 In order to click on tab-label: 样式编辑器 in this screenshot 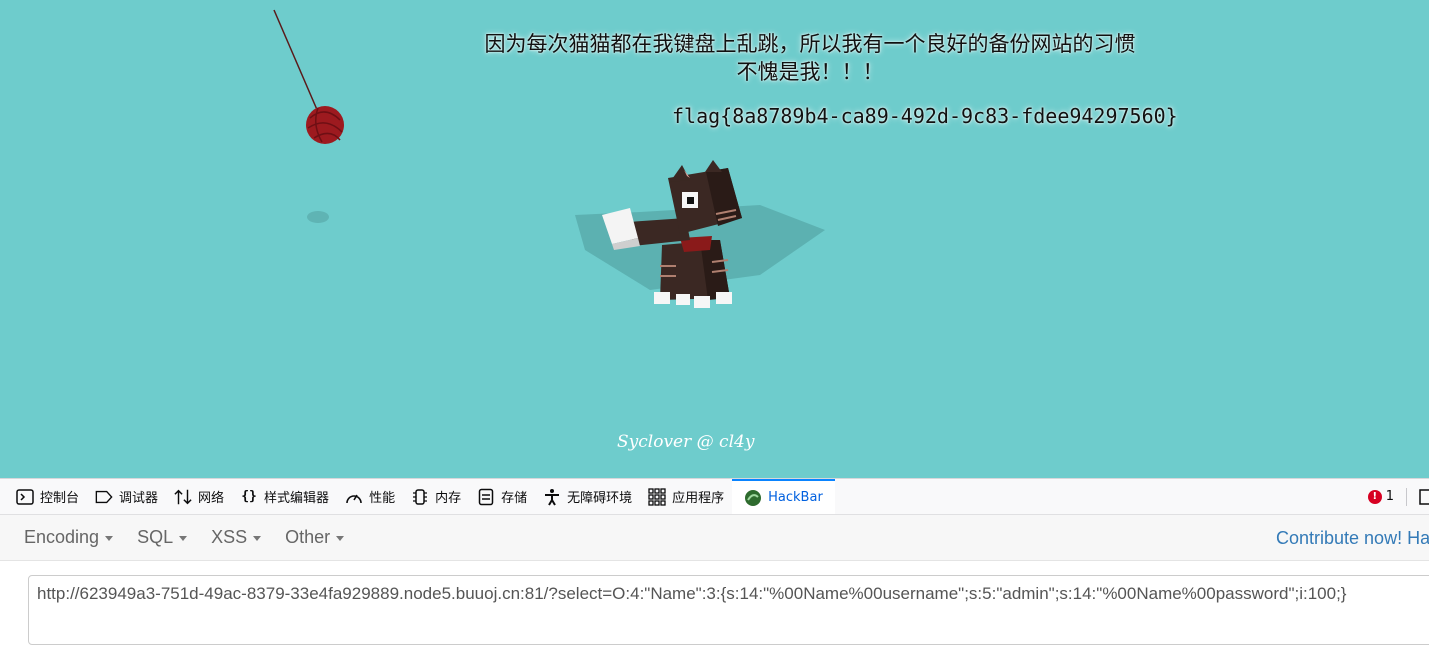, I will do `click(297, 498)`.